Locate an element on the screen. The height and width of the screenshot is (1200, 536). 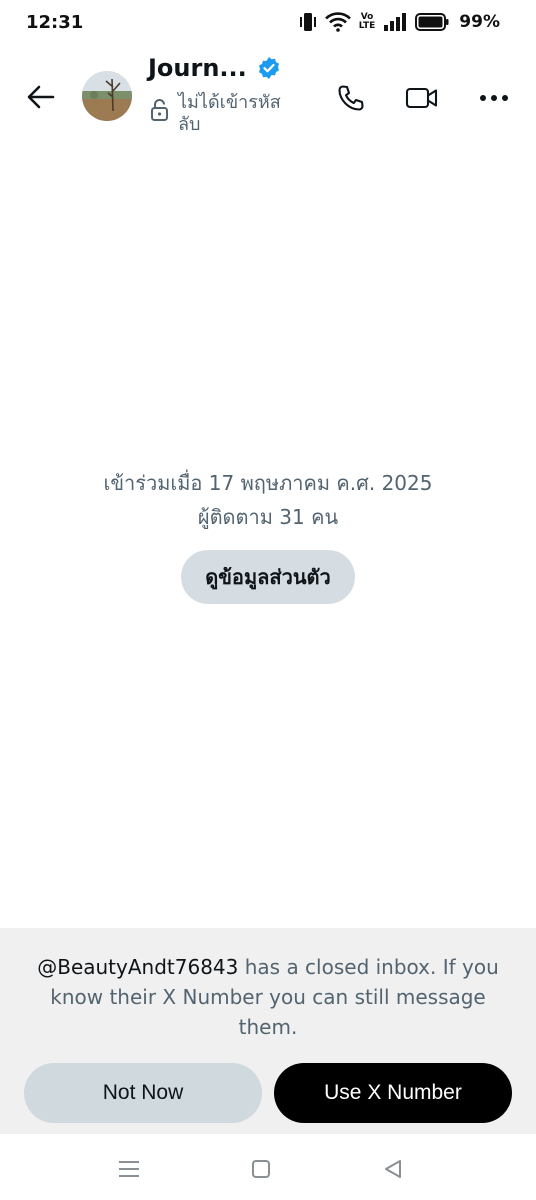
status-bar: 12:31 Vo LTE 99% is located at coordinates (268, 23).